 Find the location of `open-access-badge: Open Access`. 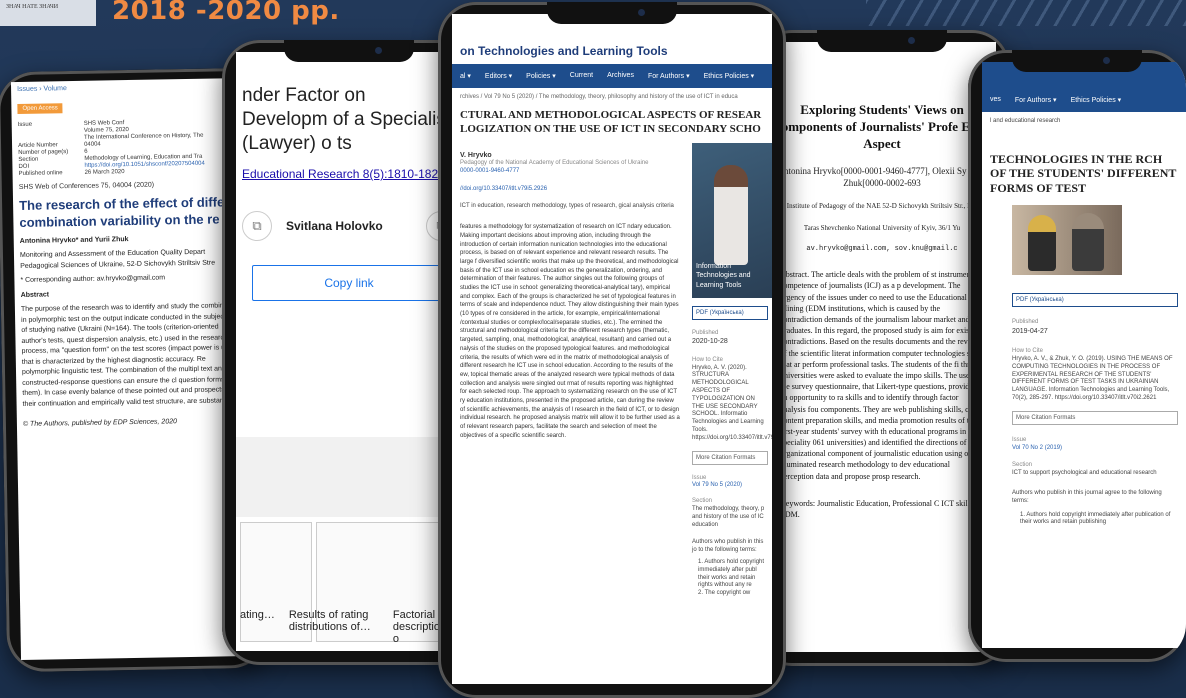

open-access-badge: Open Access is located at coordinates (40, 108).